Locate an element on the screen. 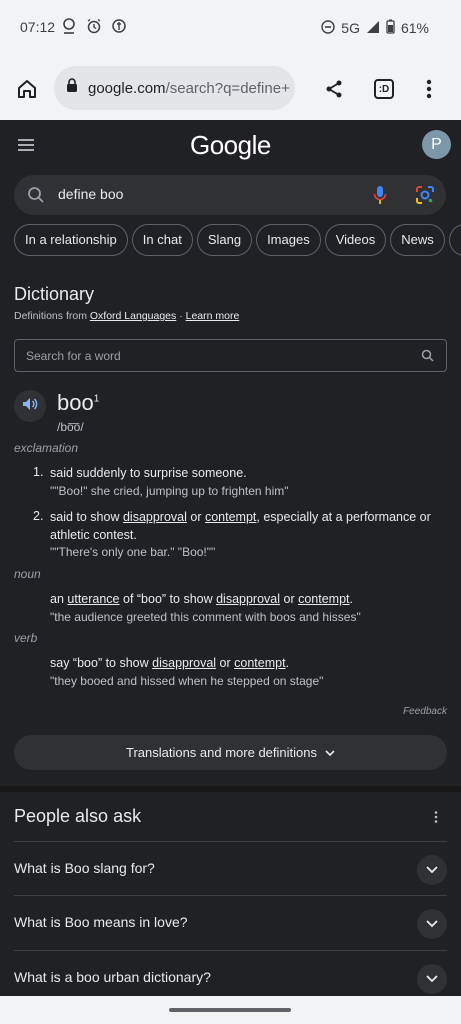  search-icon is located at coordinates (36, 197).